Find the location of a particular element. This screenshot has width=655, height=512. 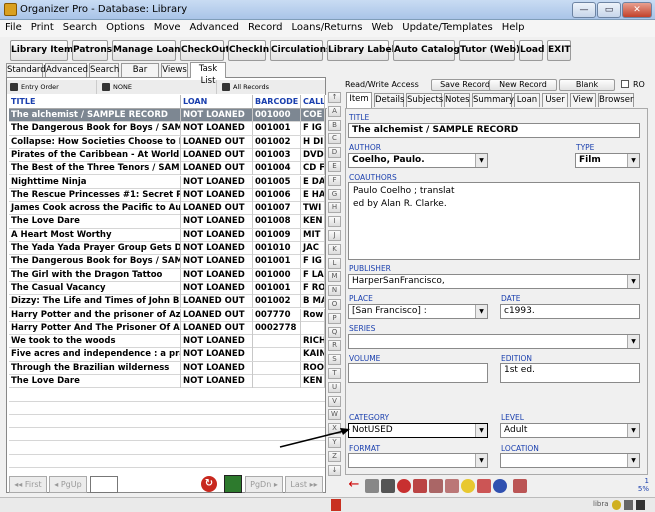

pgup-button: ◂ PgUp is located at coordinates (68, 484).